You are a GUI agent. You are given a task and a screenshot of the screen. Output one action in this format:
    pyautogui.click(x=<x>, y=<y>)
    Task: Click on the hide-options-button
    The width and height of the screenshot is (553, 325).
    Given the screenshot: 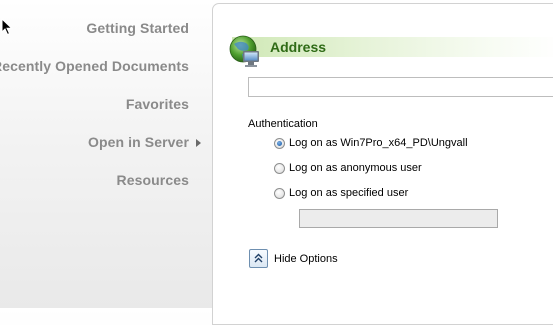 What is the action you would take?
    pyautogui.click(x=258, y=258)
    